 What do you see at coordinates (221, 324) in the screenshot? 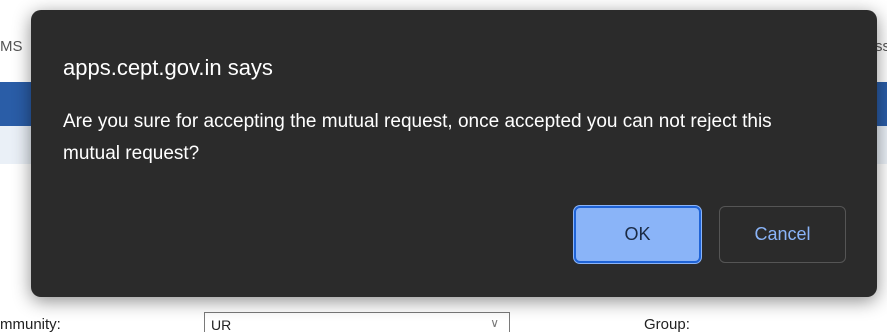
I see `community-select-value: UR` at bounding box center [221, 324].